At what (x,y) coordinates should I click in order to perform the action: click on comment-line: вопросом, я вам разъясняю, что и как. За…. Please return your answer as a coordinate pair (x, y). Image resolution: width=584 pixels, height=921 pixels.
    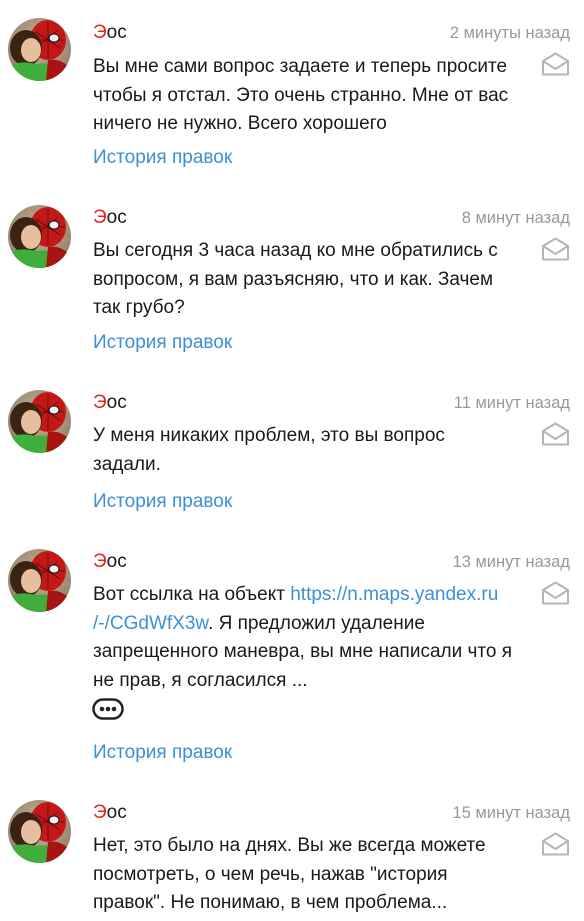
    Looking at the image, I should click on (293, 279).